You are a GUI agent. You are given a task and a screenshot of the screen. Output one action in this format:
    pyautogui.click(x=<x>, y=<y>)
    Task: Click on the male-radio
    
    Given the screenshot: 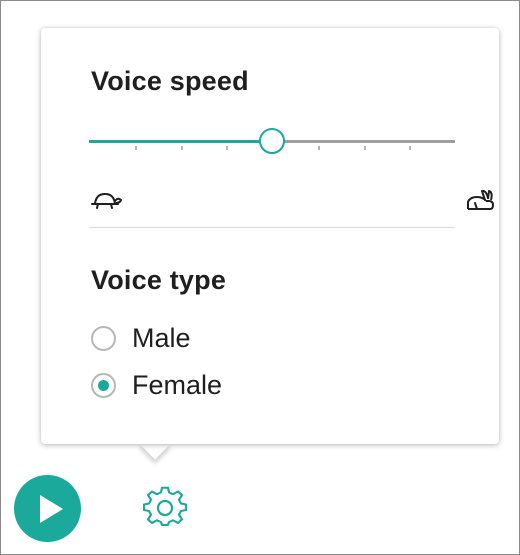 What is the action you would take?
    pyautogui.click(x=103, y=338)
    